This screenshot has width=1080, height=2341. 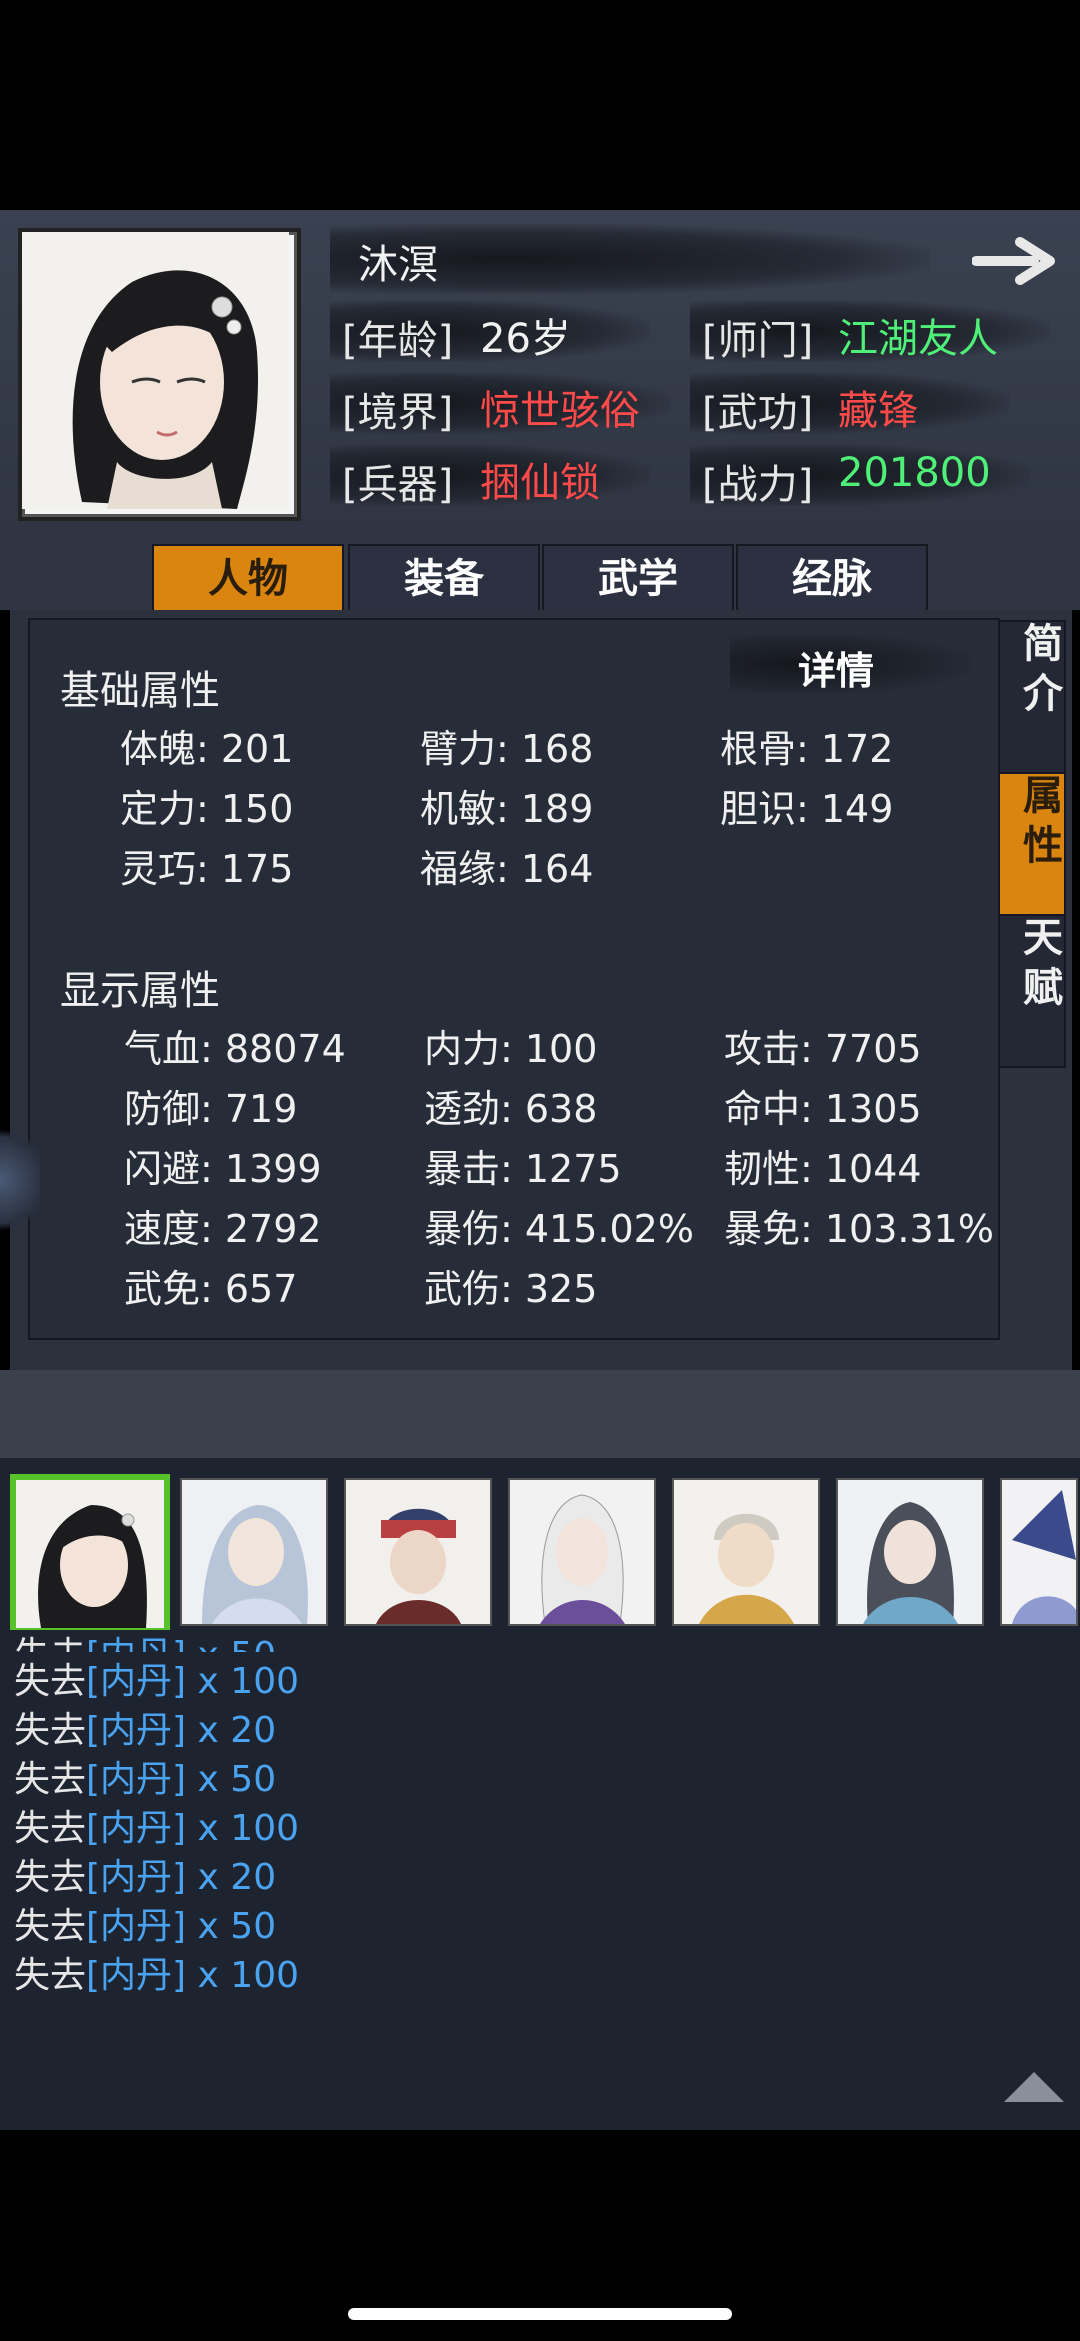 What do you see at coordinates (223, 1229) in the screenshot?
I see `attr-speed: 速度: 2792` at bounding box center [223, 1229].